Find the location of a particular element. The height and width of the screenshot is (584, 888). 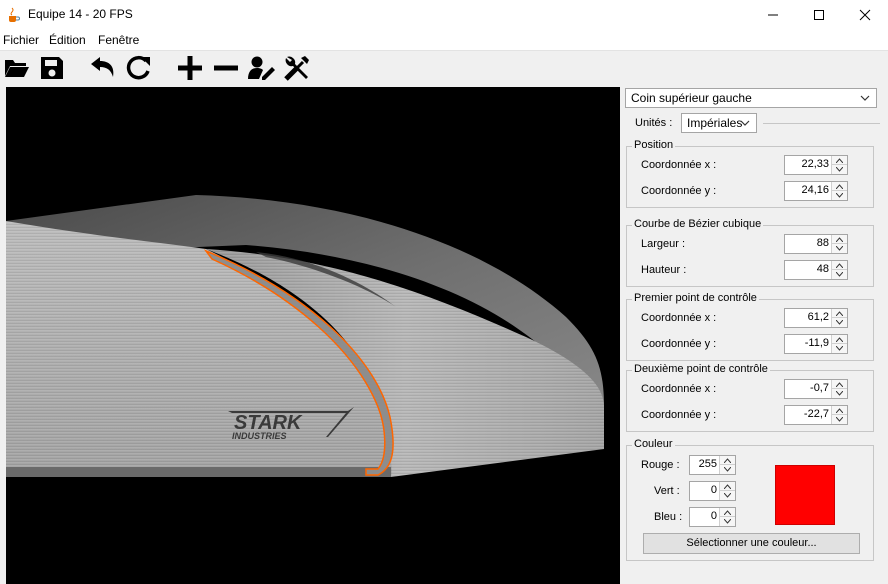

position-x-spinner: 22,33 is located at coordinates (816, 165).